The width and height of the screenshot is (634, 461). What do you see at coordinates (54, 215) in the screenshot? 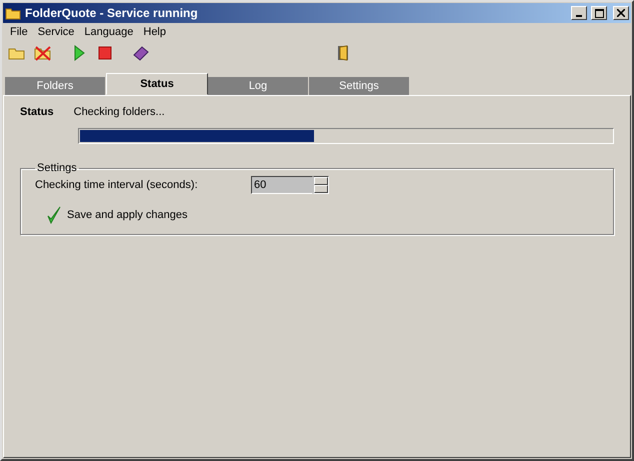
I see `checkmark-icon` at bounding box center [54, 215].